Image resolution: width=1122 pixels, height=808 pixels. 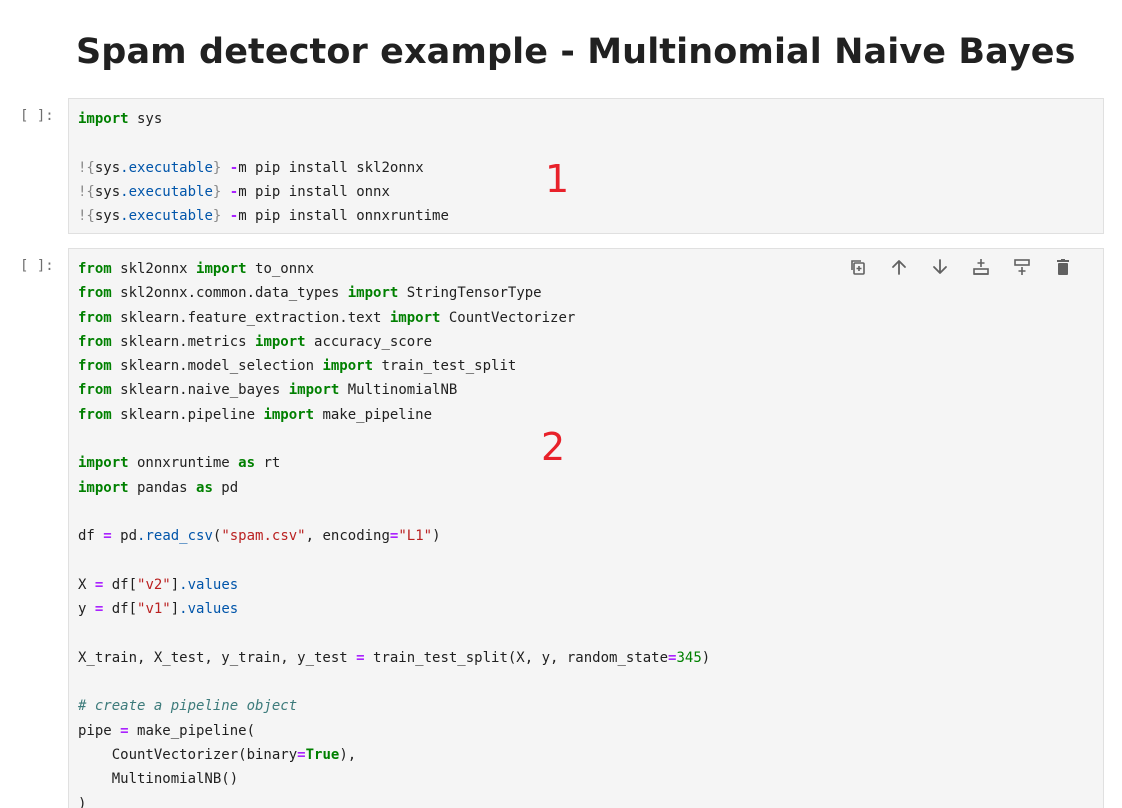 I want to click on insert-below-button, so click(x=1022, y=269).